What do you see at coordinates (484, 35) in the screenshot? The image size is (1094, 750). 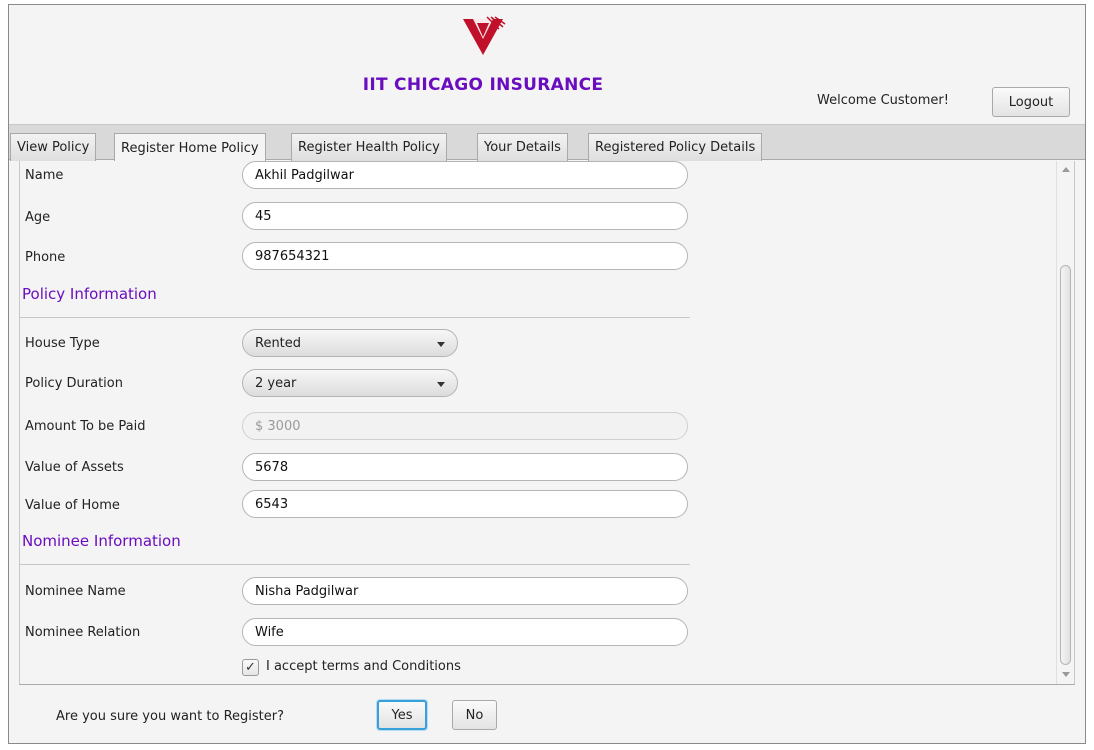 I see `iit-logo-icon` at bounding box center [484, 35].